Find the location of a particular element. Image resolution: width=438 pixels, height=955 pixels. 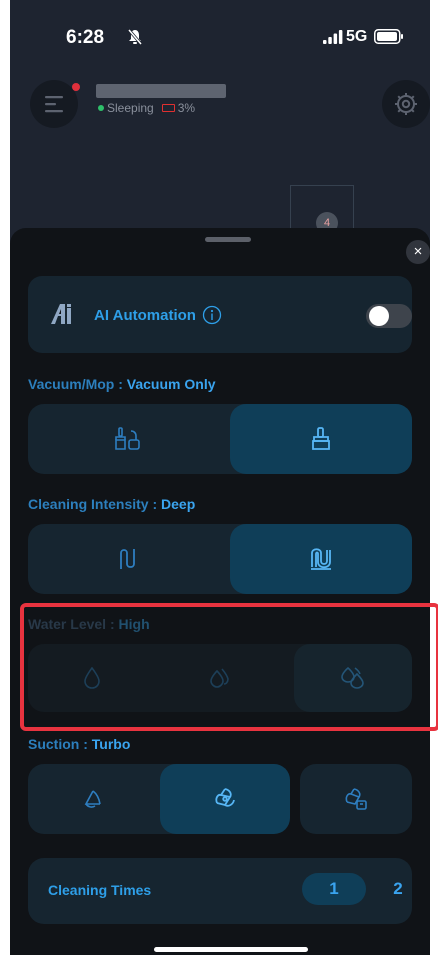

ai-automation-card: AI Automation is located at coordinates (220, 314).